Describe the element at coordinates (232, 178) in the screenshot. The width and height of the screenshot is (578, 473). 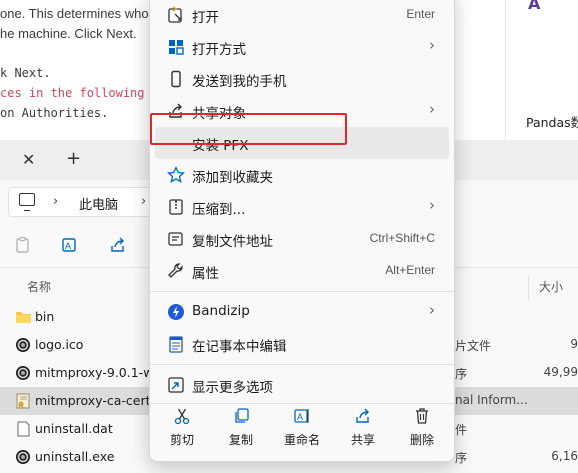
I see `menu-item-label: 添加到收藏夹` at that location.